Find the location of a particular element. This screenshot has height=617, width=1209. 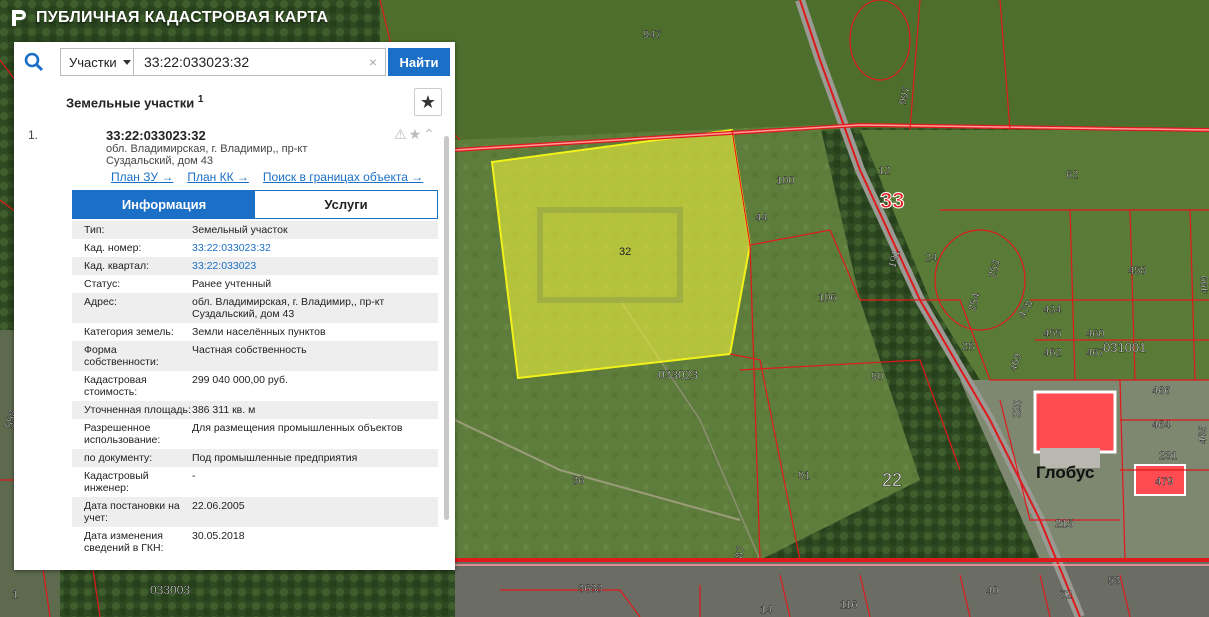

search-input: 33:22:033023:32 × is located at coordinates (260, 62).